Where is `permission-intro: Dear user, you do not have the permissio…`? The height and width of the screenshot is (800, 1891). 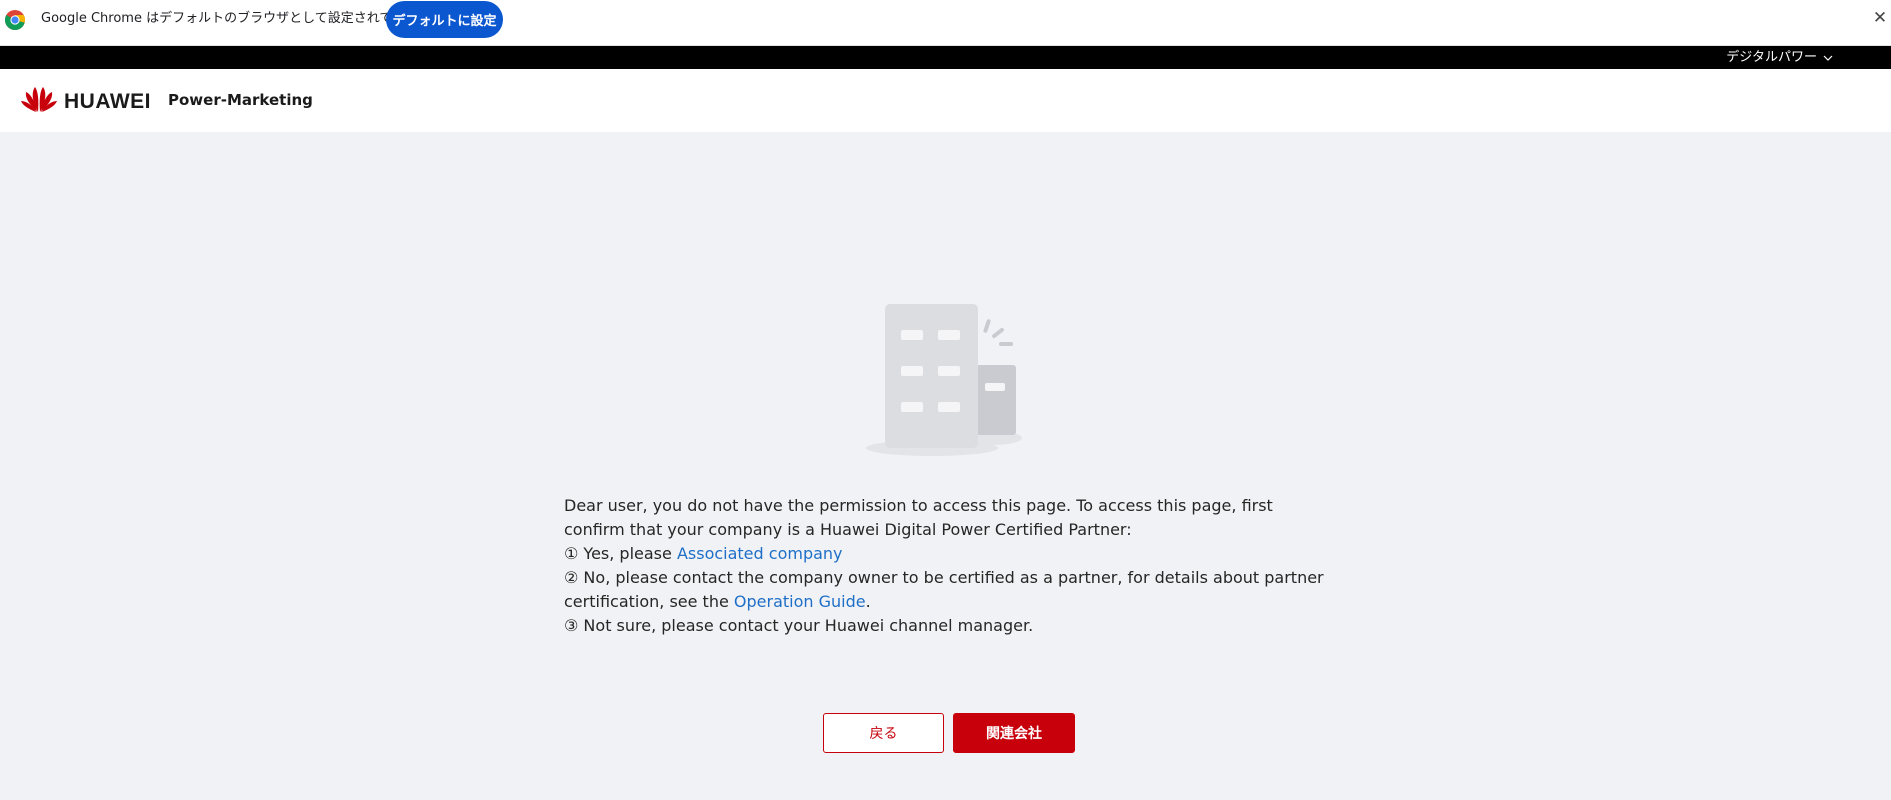 permission-intro: Dear user, you do not have the permissio… is located at coordinates (918, 517).